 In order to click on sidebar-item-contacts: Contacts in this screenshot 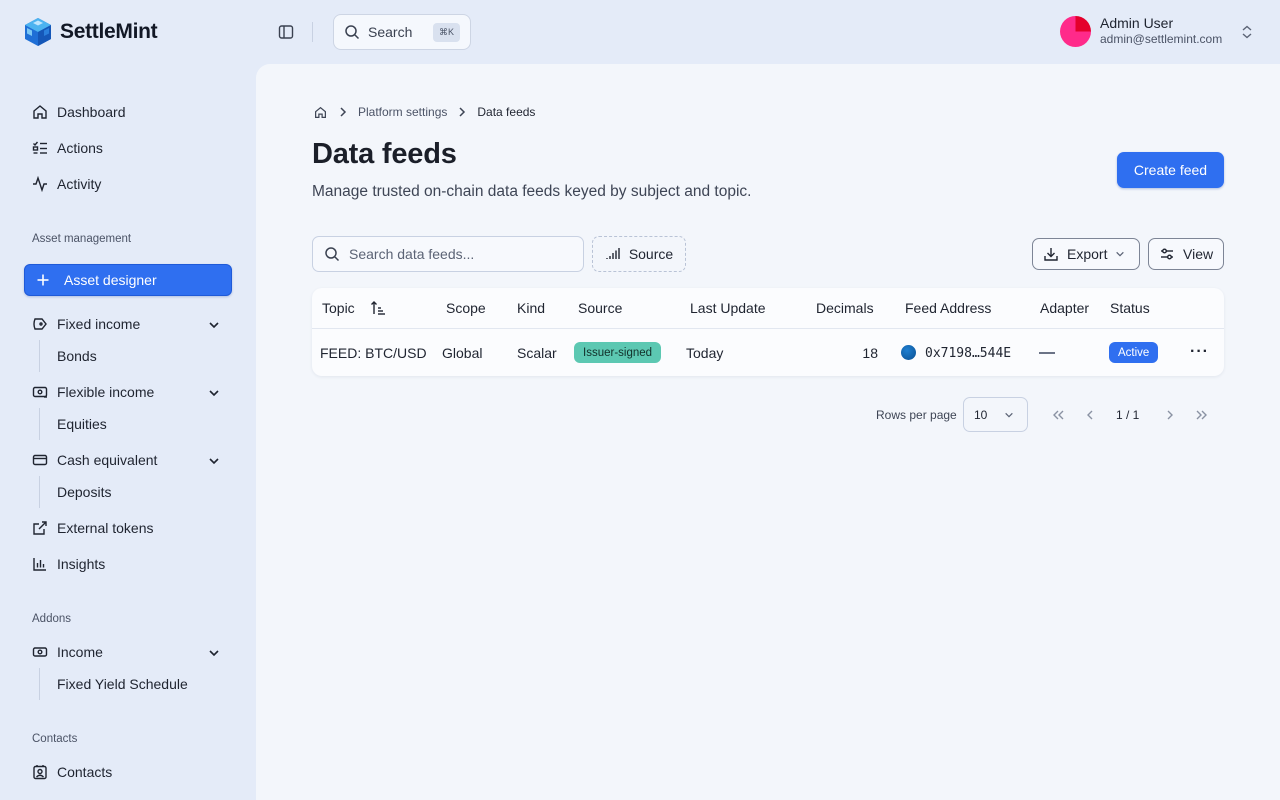, I will do `click(128, 772)`.